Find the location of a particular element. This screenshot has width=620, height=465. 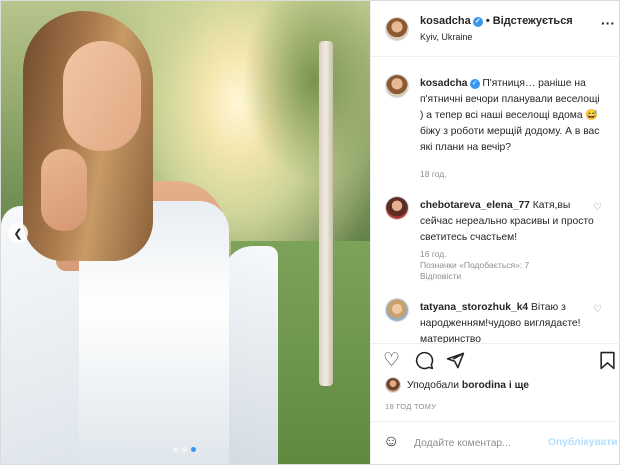

post-location: Kyiv, Ukraine is located at coordinates (446, 37).